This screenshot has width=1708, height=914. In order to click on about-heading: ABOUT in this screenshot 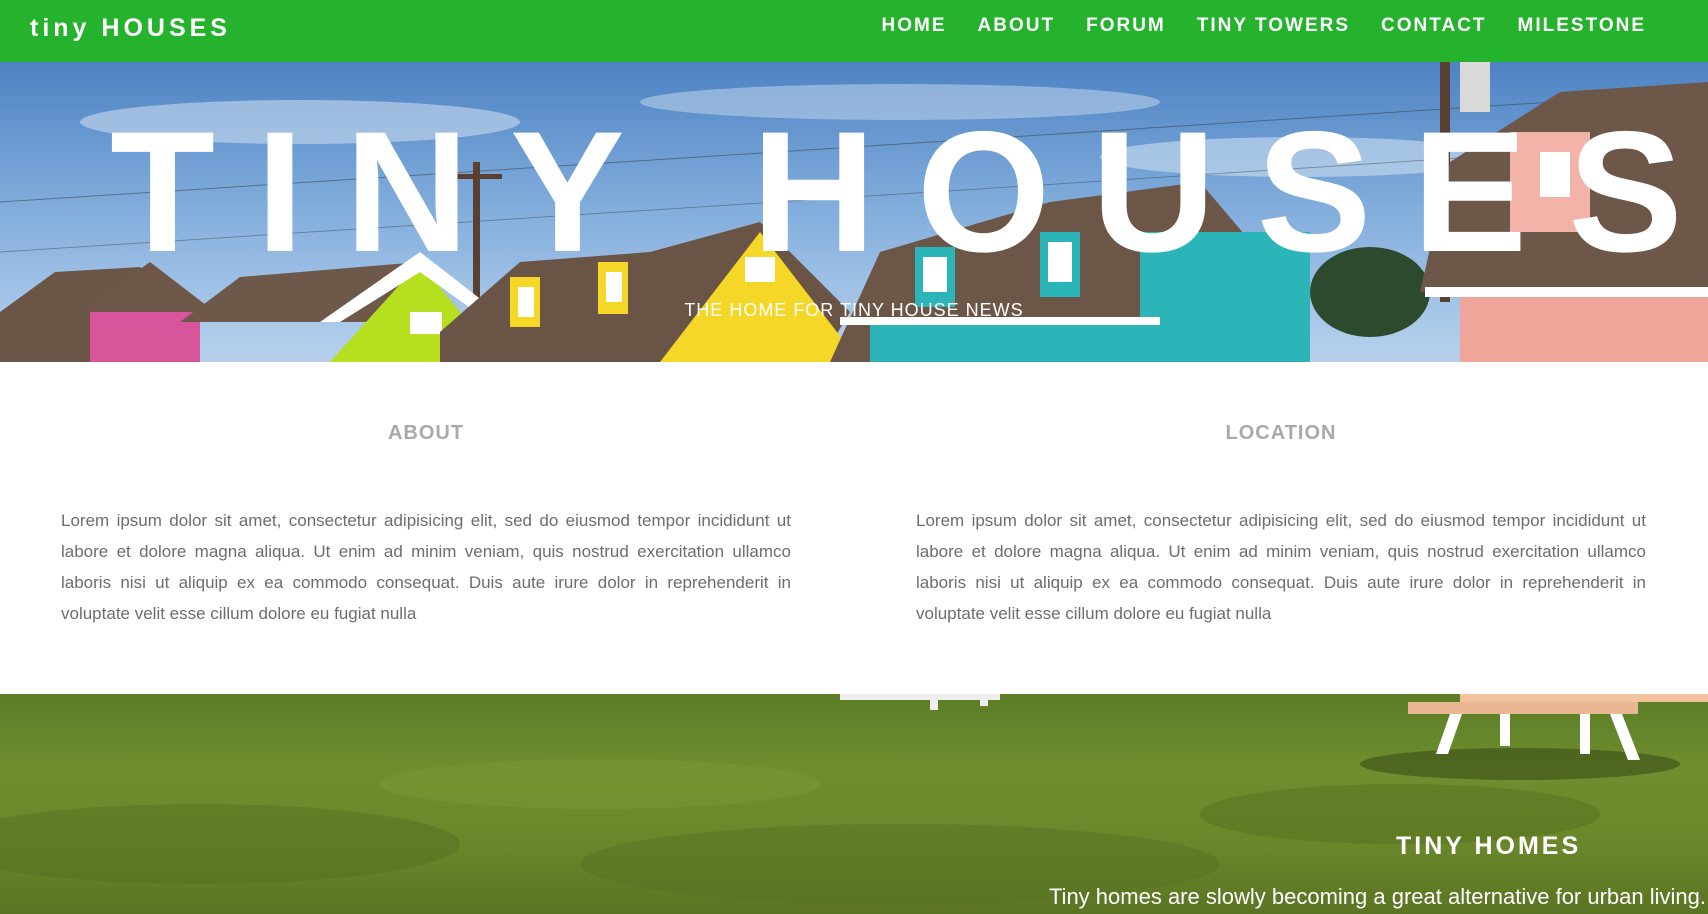, I will do `click(426, 433)`.